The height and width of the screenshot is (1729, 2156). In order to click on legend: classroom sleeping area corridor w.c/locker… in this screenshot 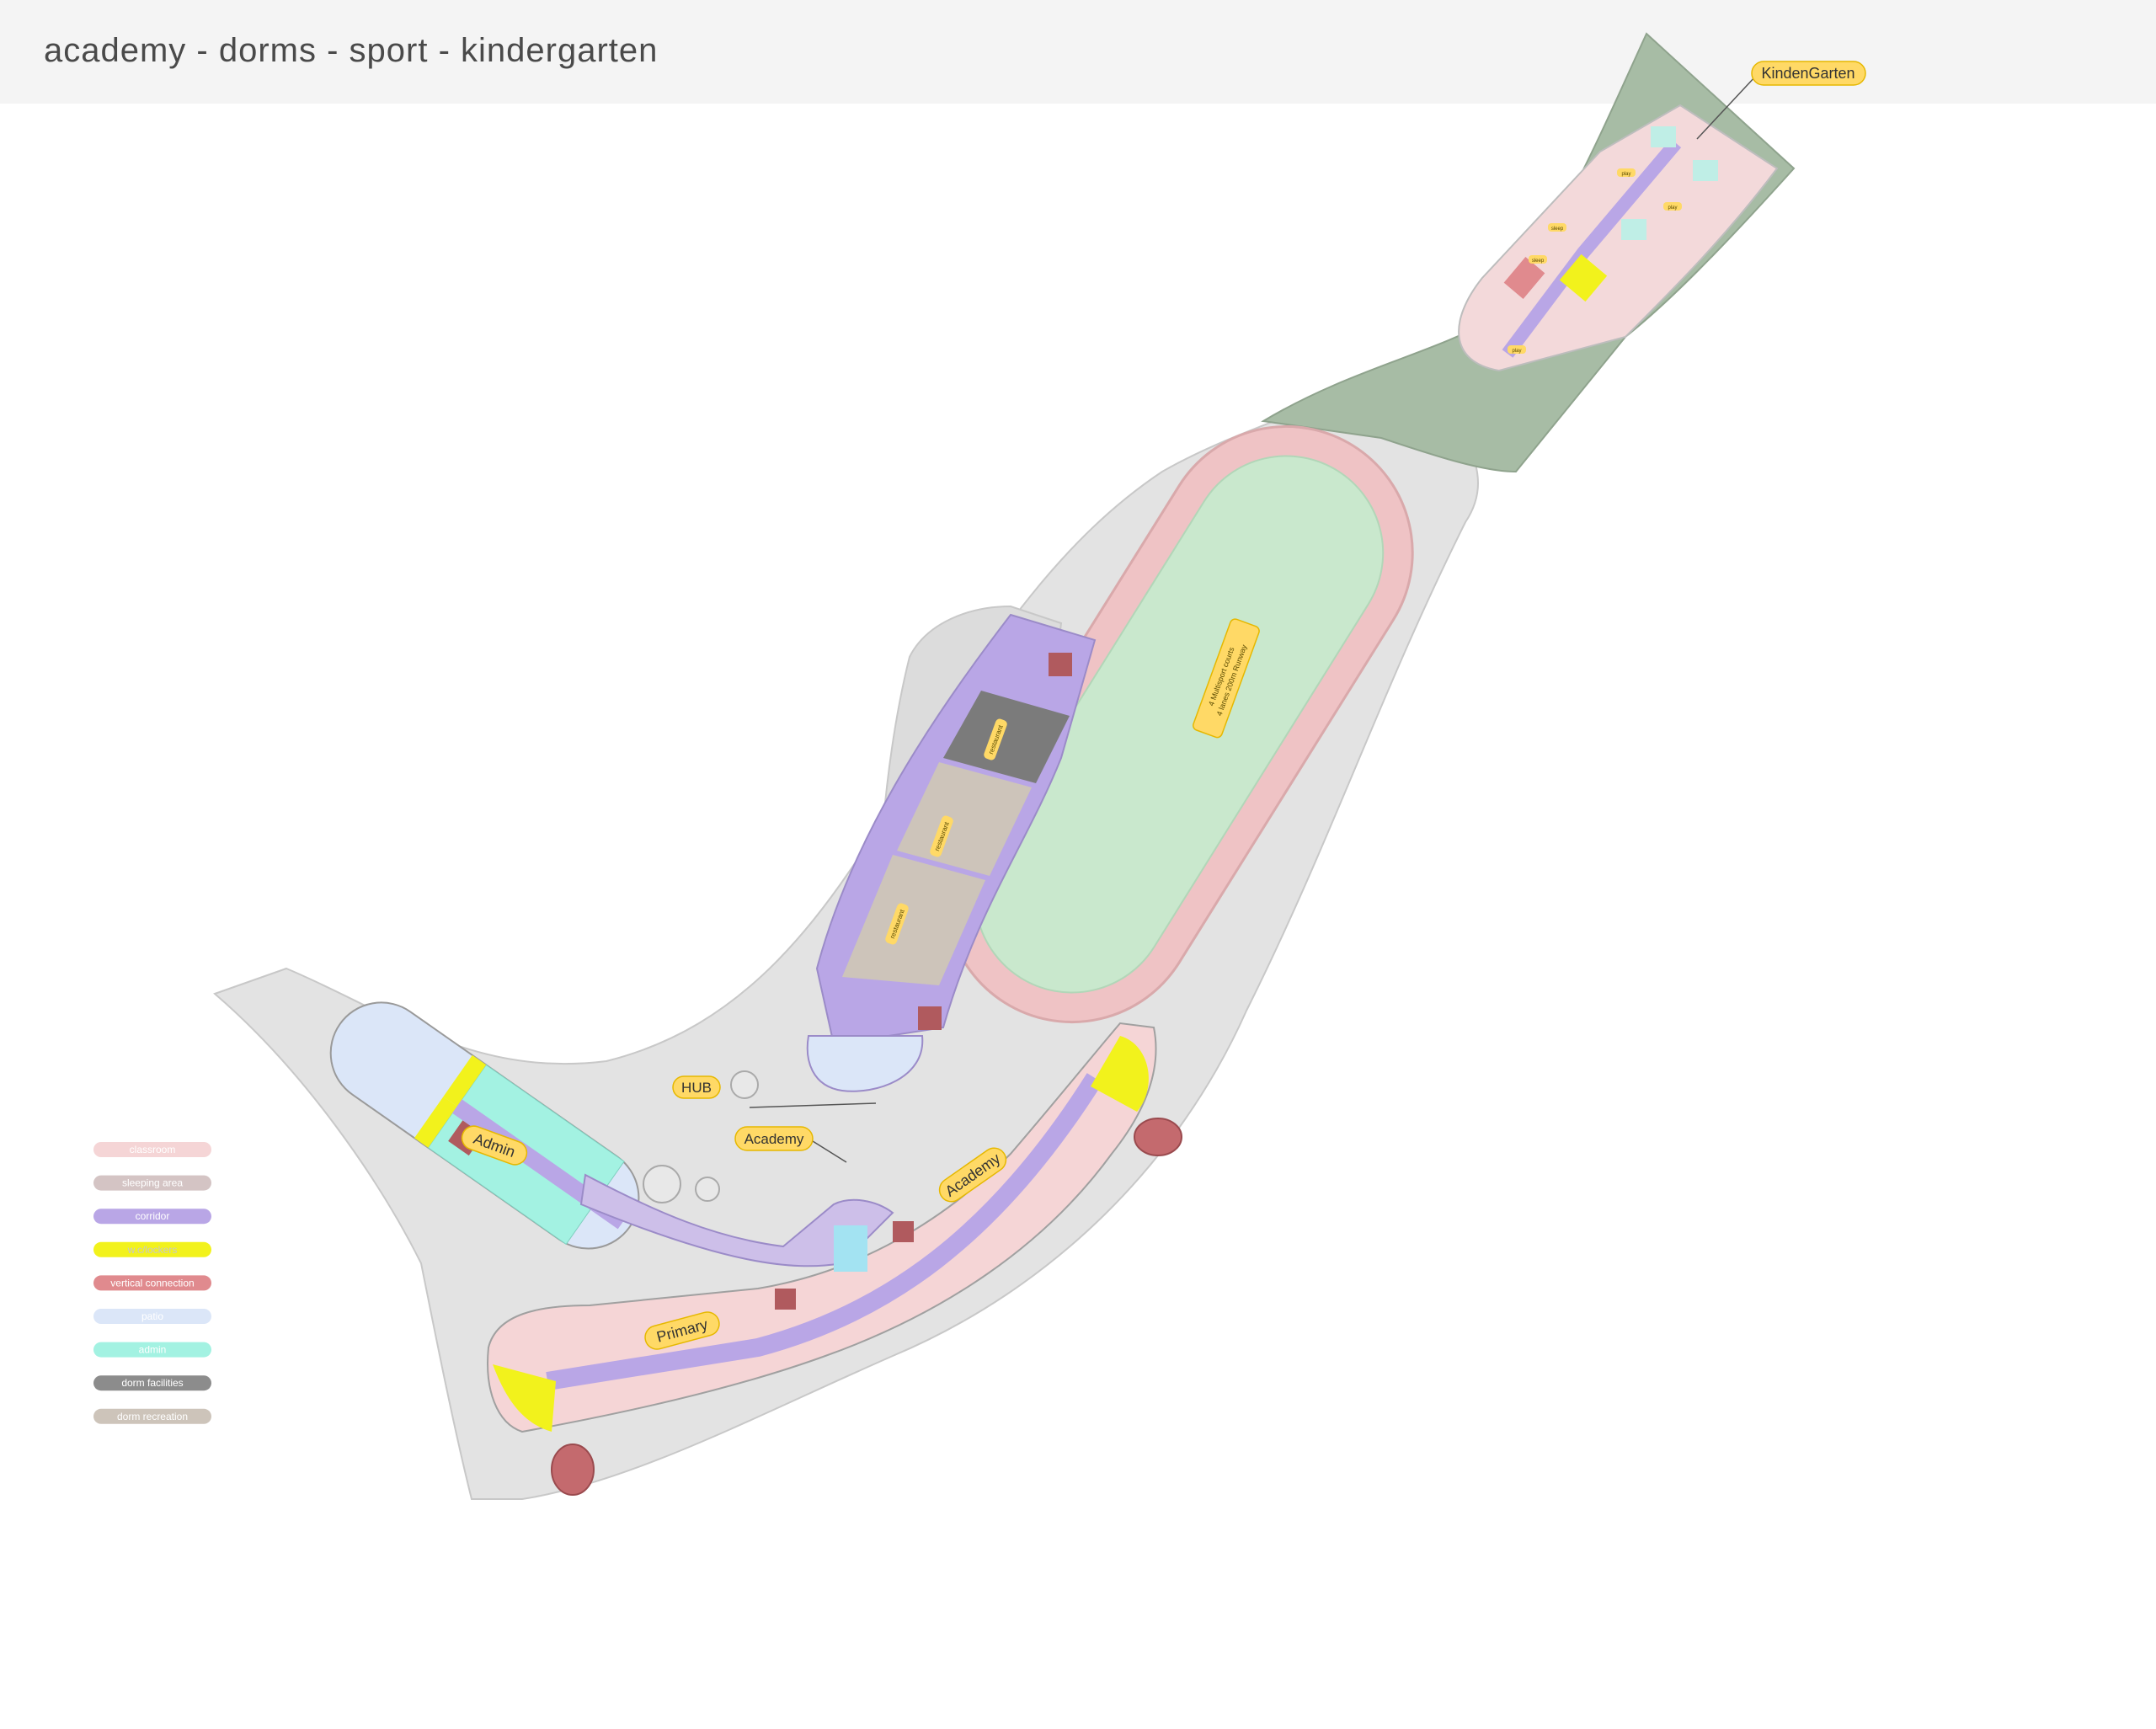, I will do `click(152, 1283)`.